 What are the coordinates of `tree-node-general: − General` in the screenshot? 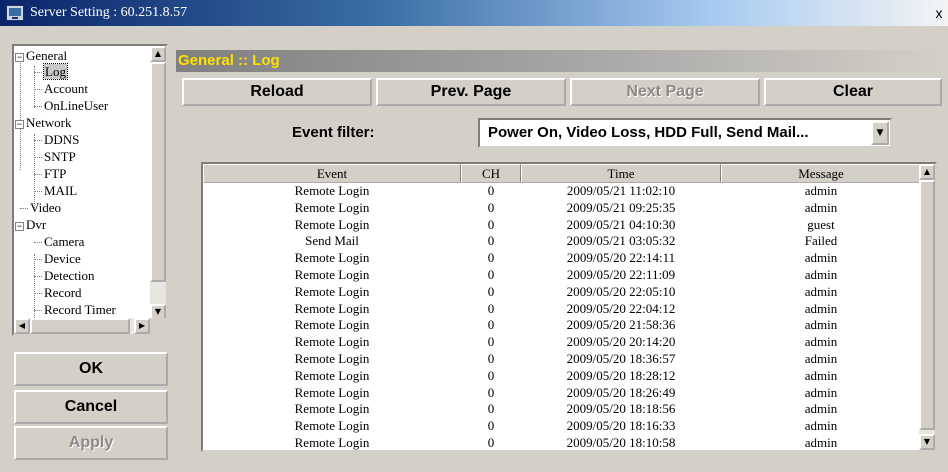 It's located at (41, 55).